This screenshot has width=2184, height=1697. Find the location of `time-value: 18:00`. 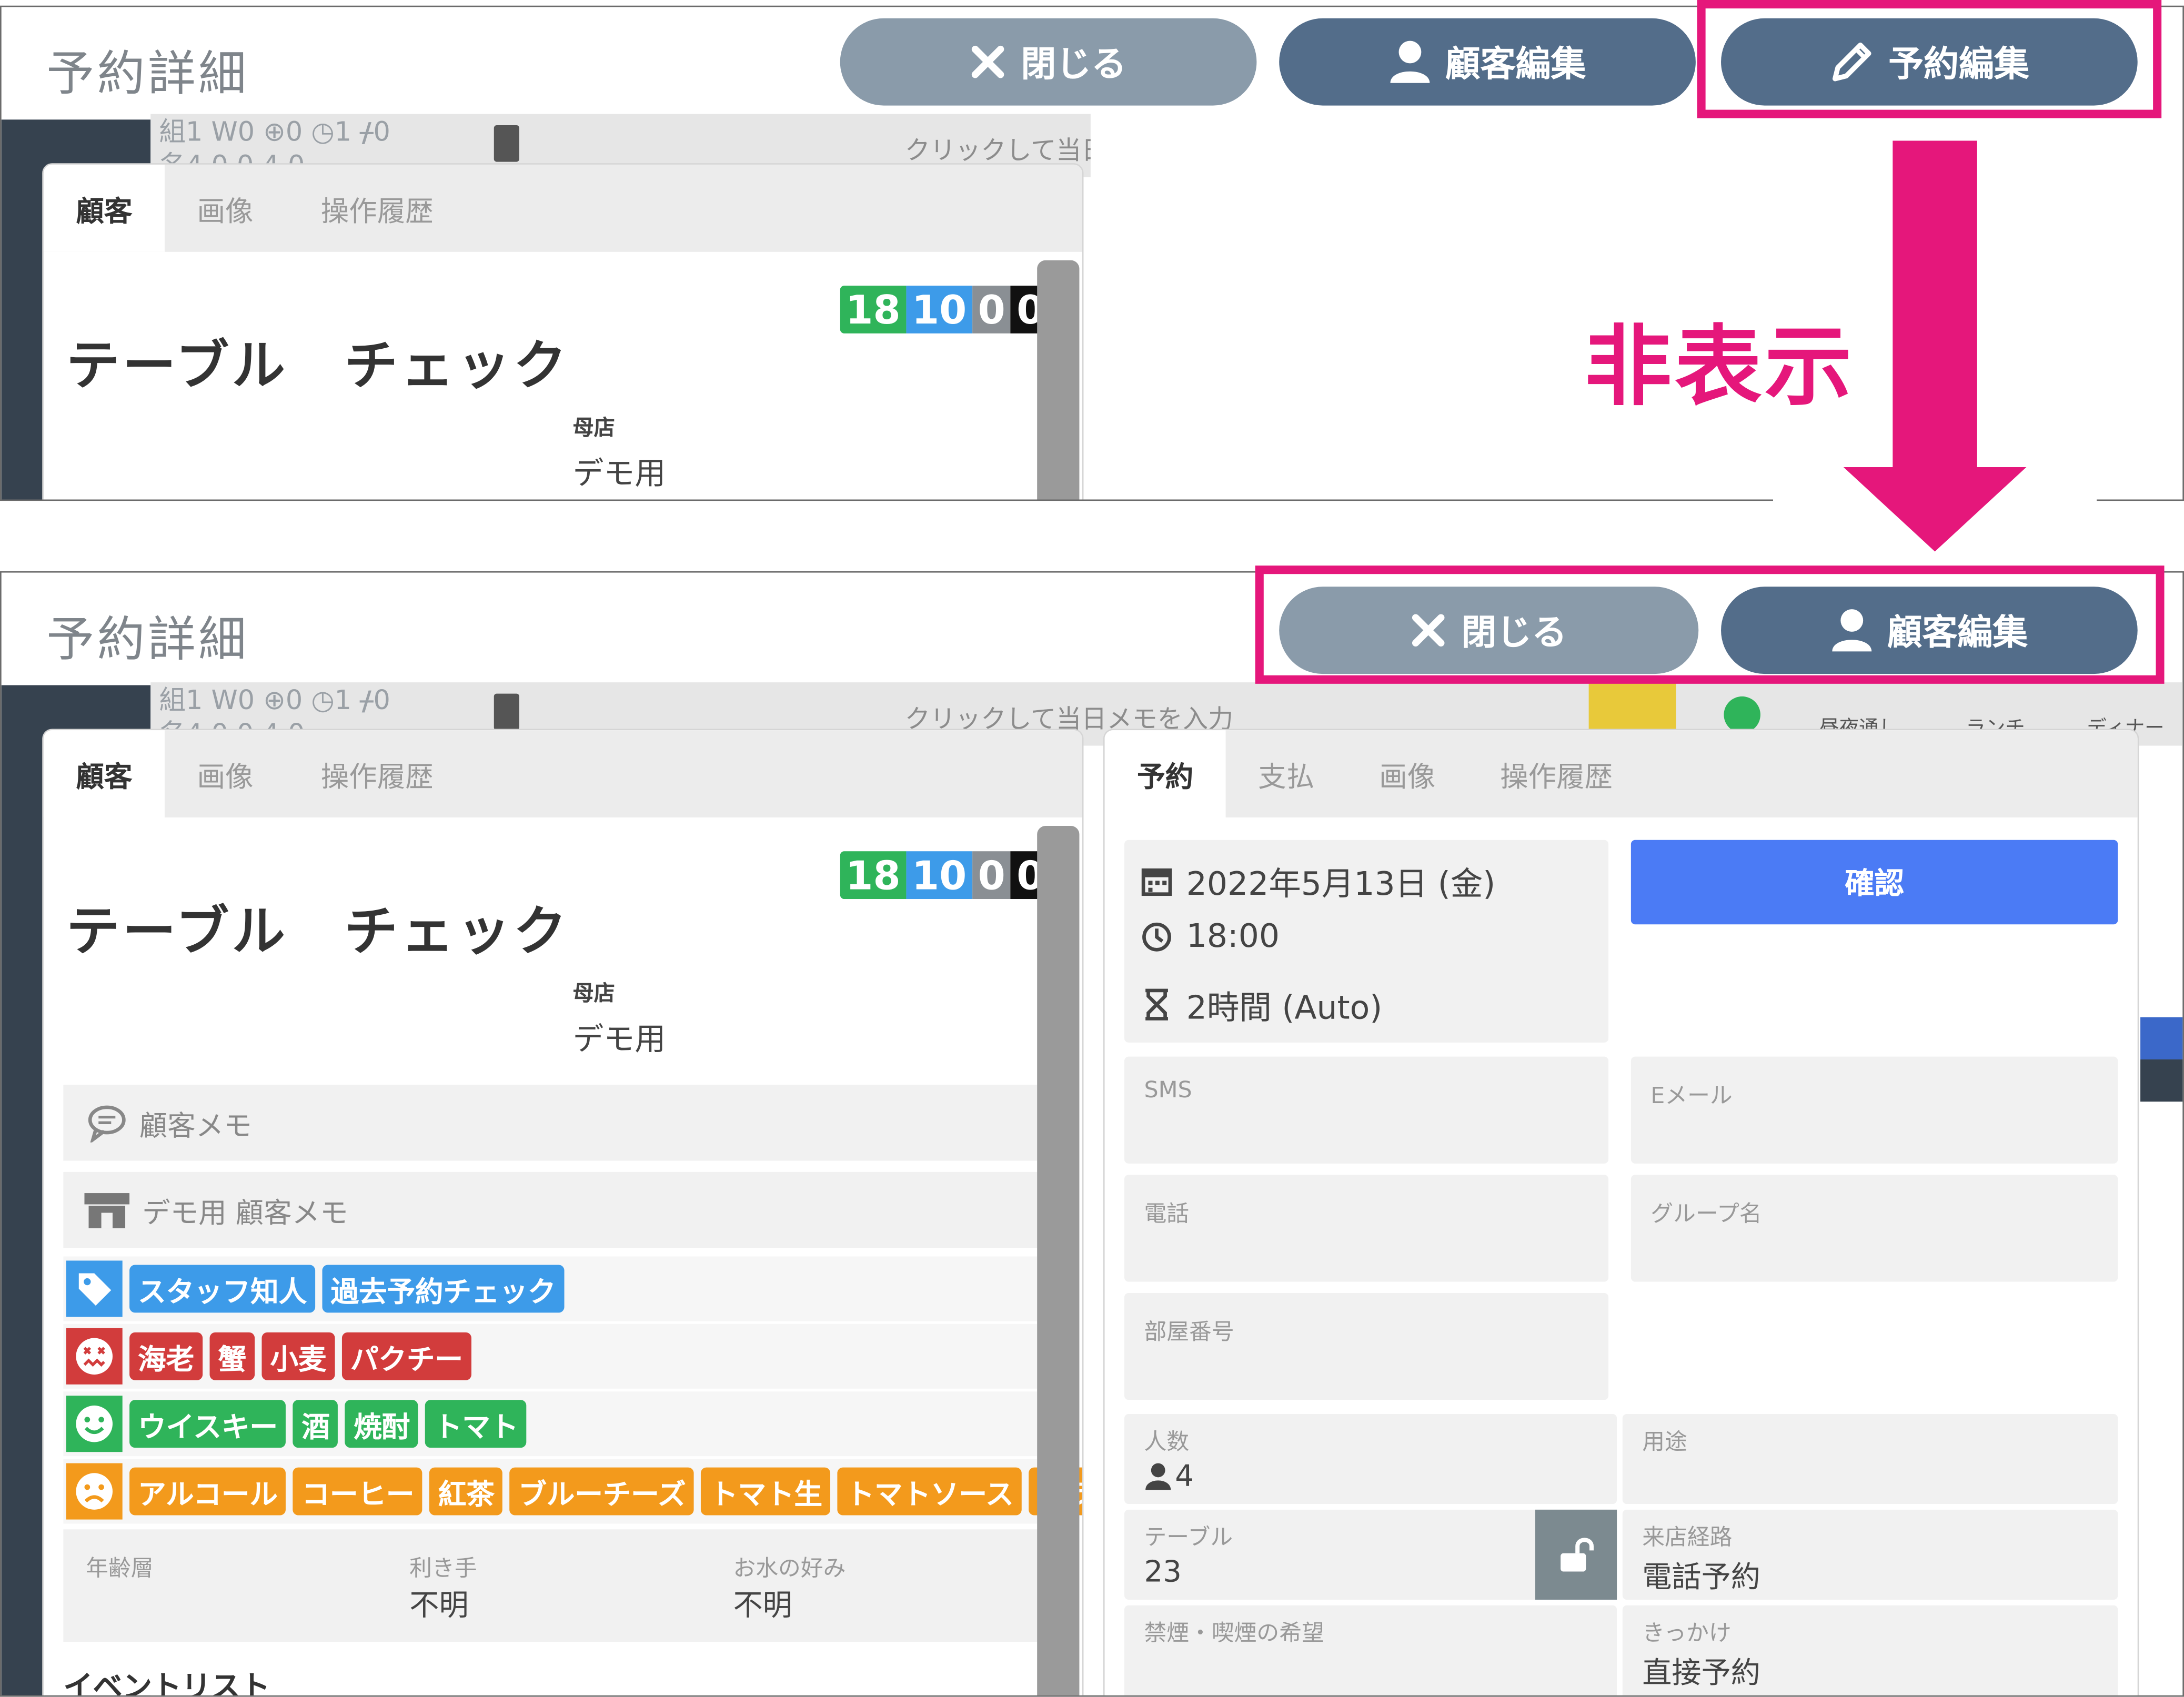

time-value: 18:00 is located at coordinates (1233, 937).